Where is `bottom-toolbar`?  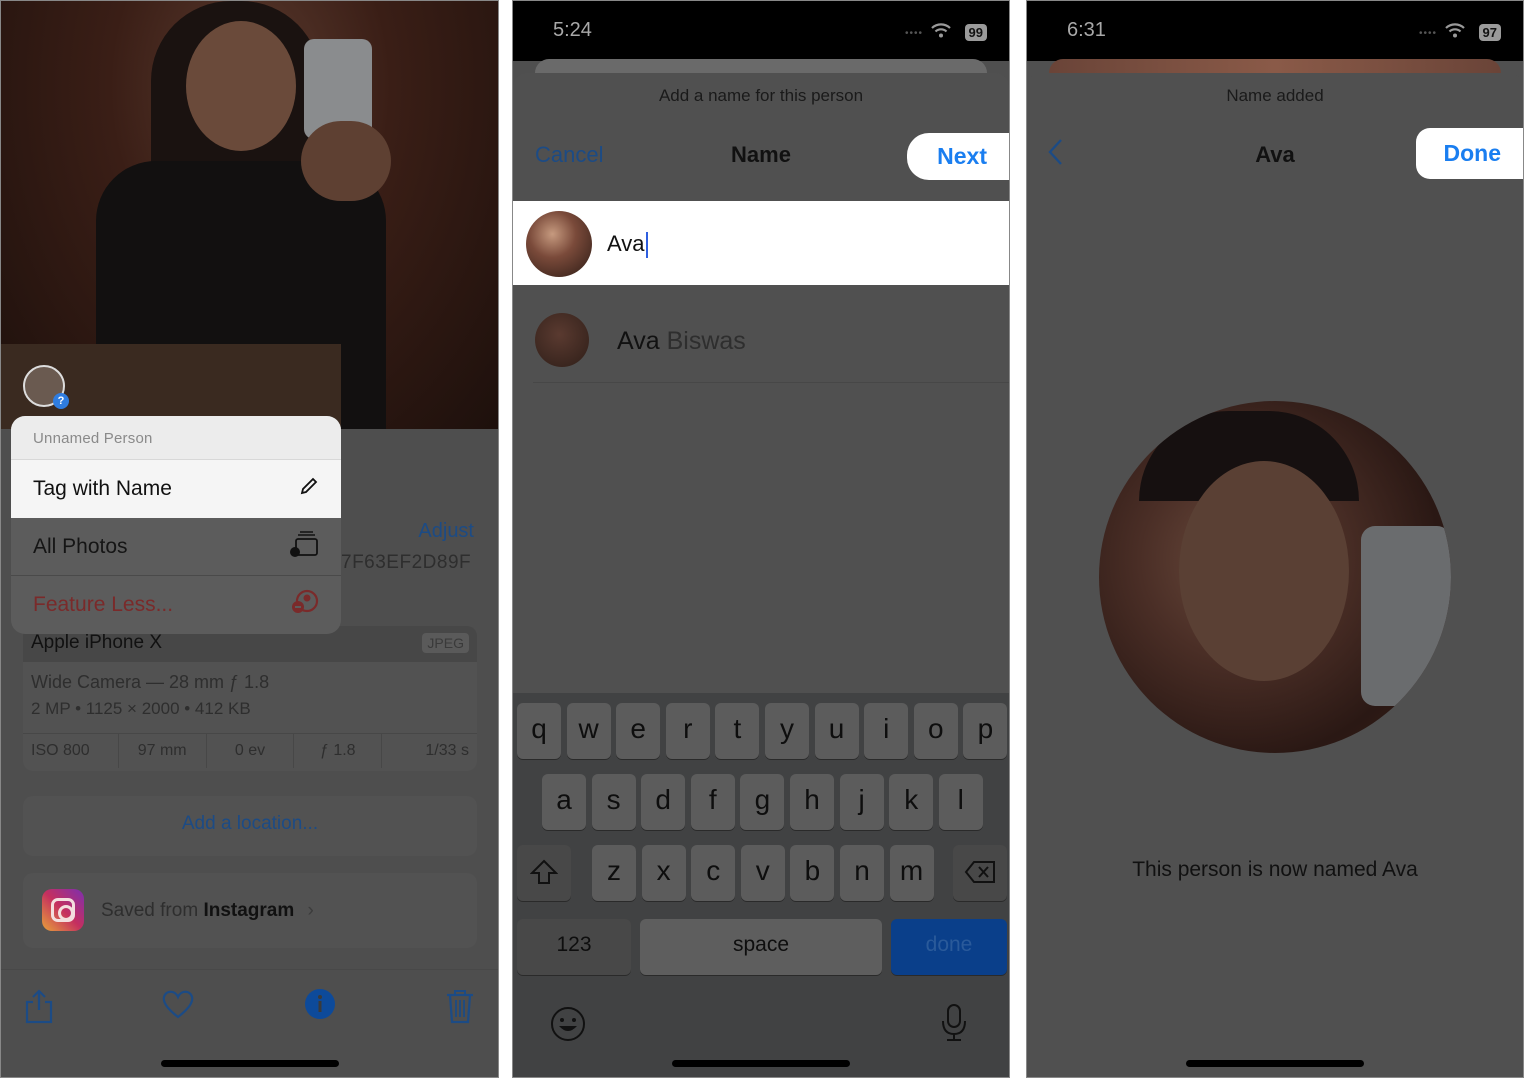
bottom-toolbar is located at coordinates (249, 1009).